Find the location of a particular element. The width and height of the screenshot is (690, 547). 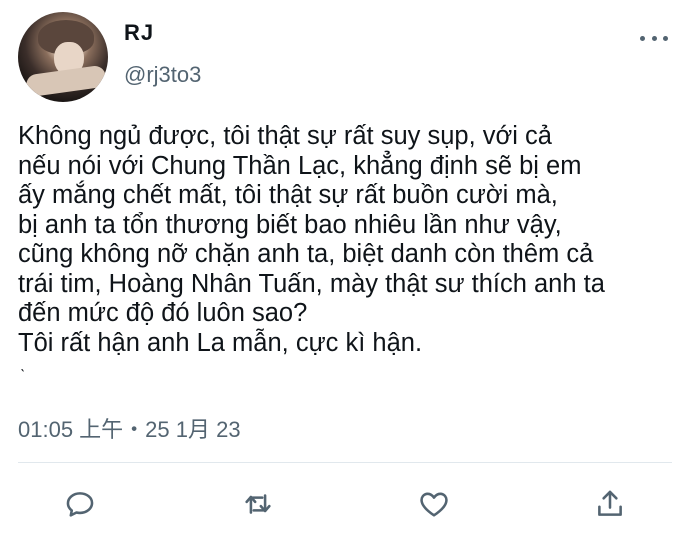

share-button is located at coordinates (610, 504).